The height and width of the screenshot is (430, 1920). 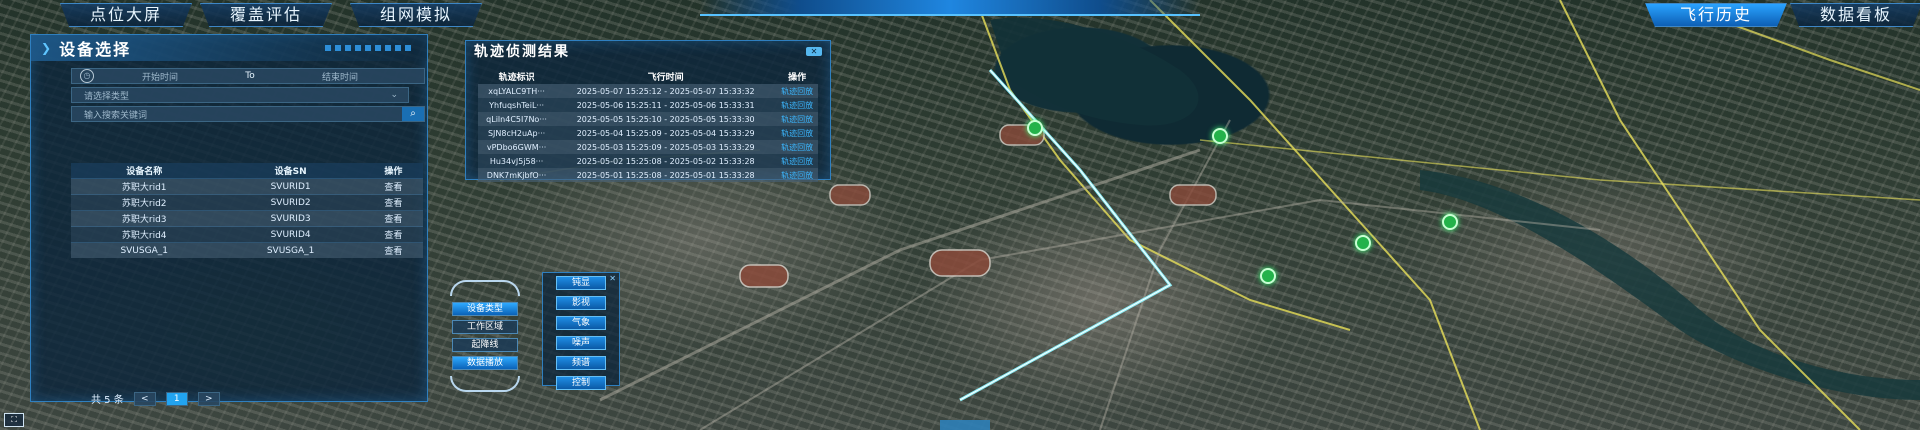 I want to click on pagination: 共 5 条 < 1 >, so click(x=155, y=398).